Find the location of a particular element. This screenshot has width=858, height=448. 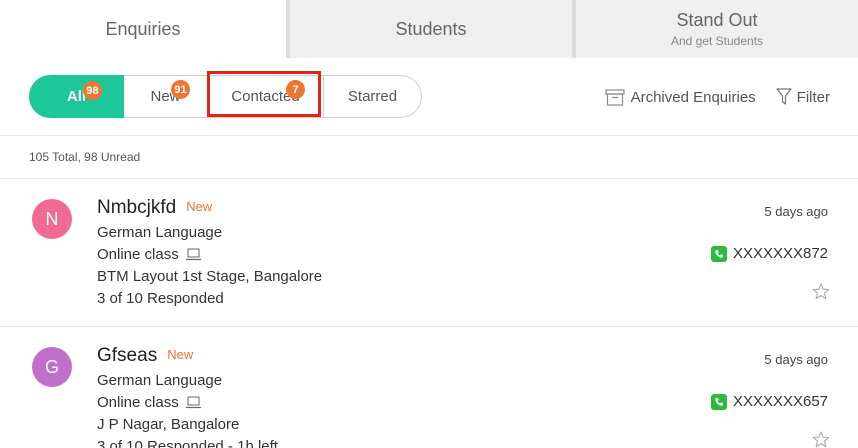

enquiry-summary: 105 Total, 98 Unread is located at coordinates (85, 157).